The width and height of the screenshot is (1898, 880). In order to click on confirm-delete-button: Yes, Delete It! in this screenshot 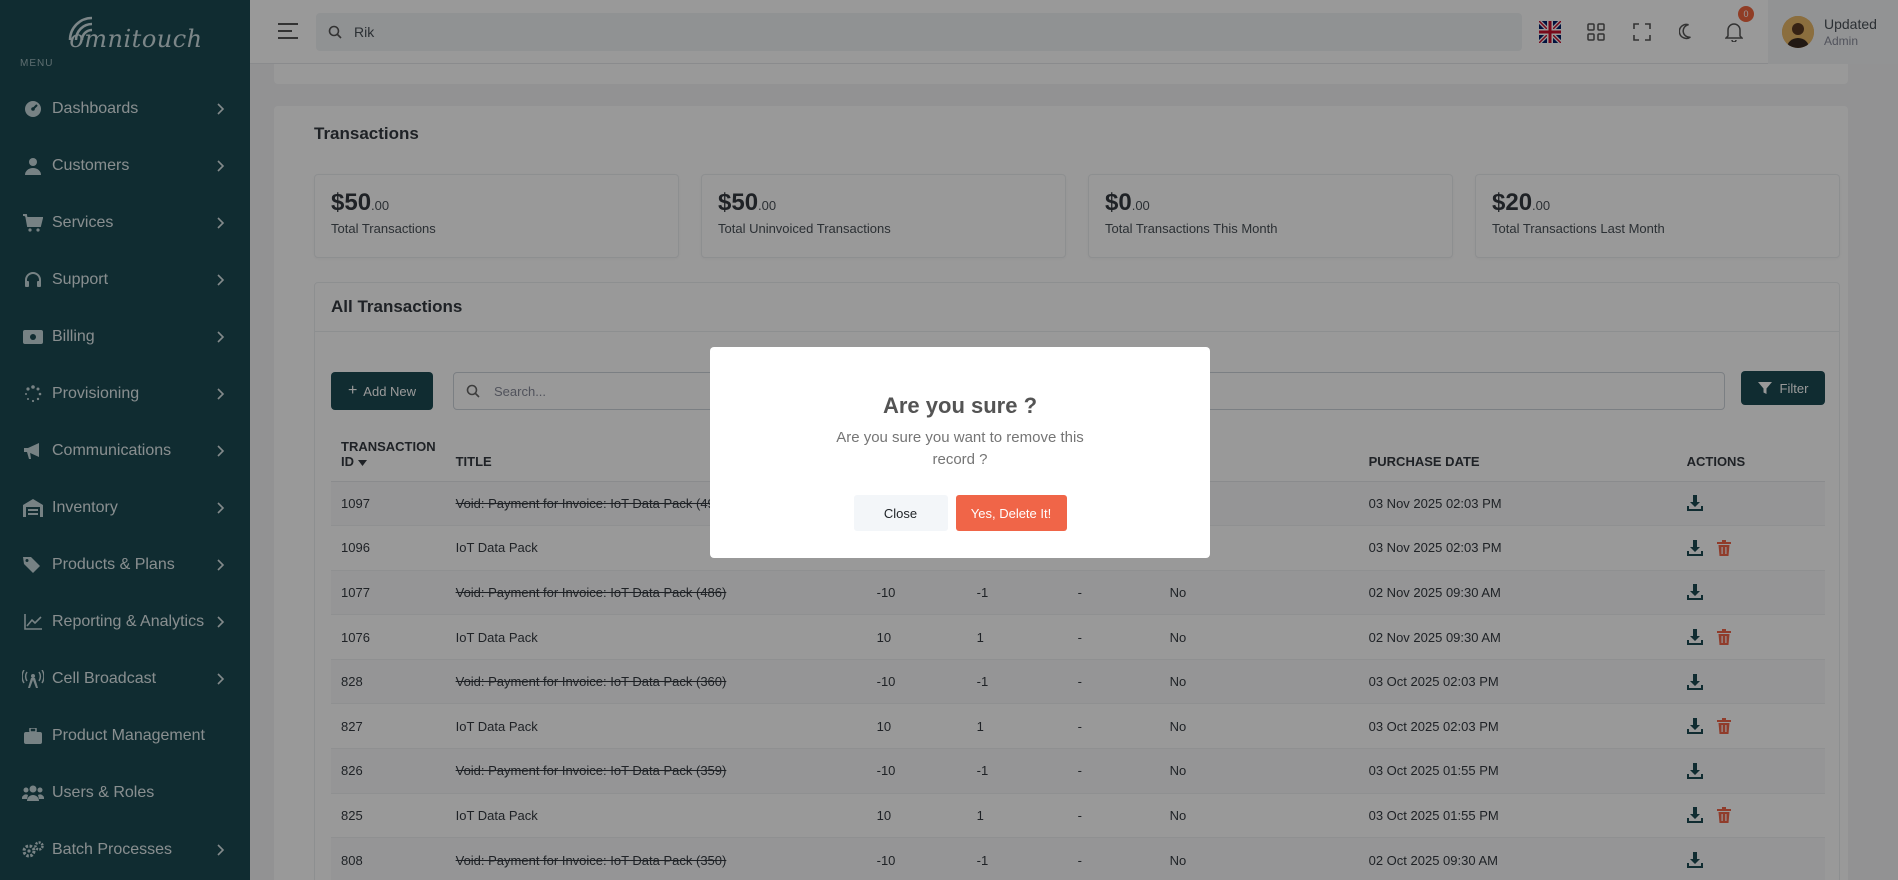, I will do `click(1011, 513)`.